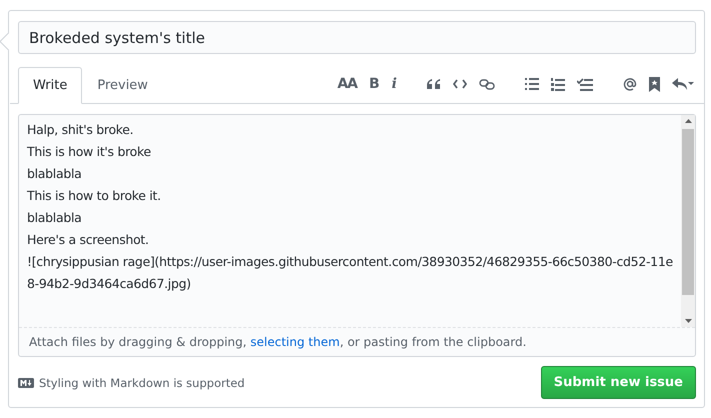 The width and height of the screenshot is (711, 418). What do you see at coordinates (654, 84) in the screenshot?
I see `bookmark-icon` at bounding box center [654, 84].